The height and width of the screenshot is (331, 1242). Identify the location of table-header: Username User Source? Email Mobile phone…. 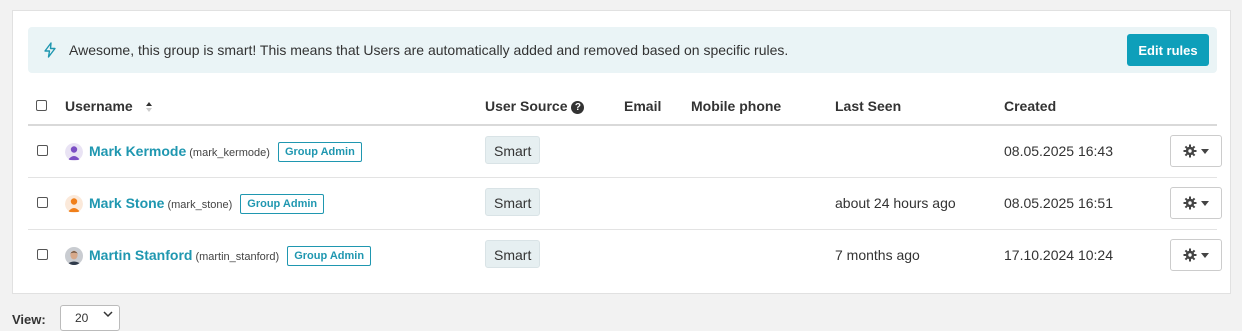
(622, 107).